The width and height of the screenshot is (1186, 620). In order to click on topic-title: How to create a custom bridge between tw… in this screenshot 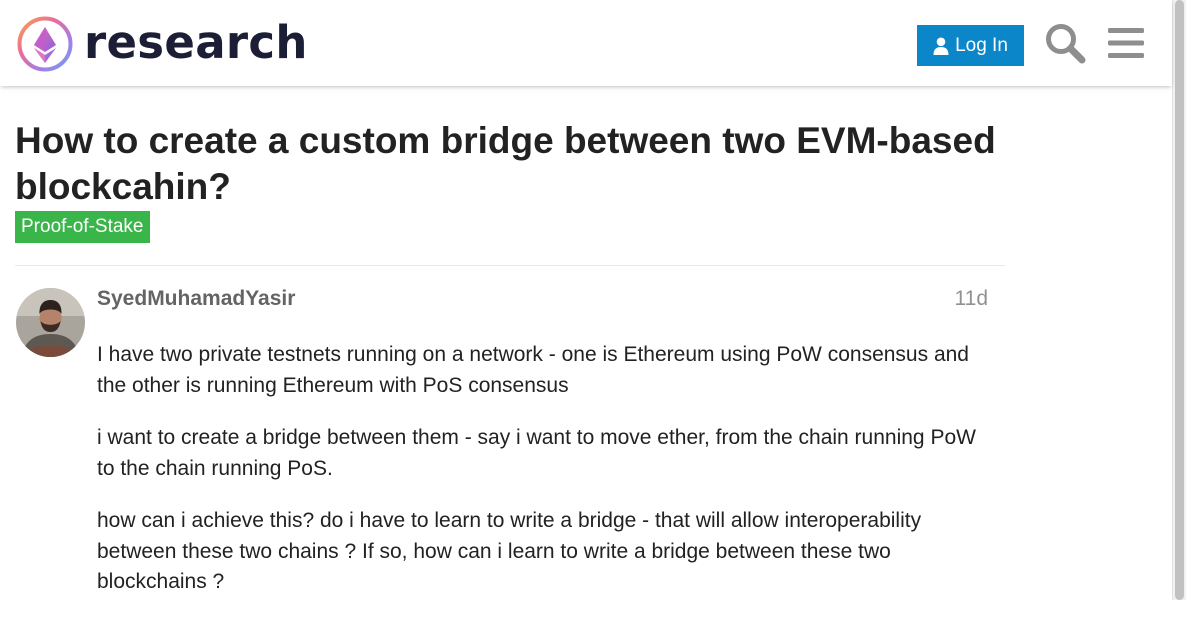, I will do `click(545, 164)`.